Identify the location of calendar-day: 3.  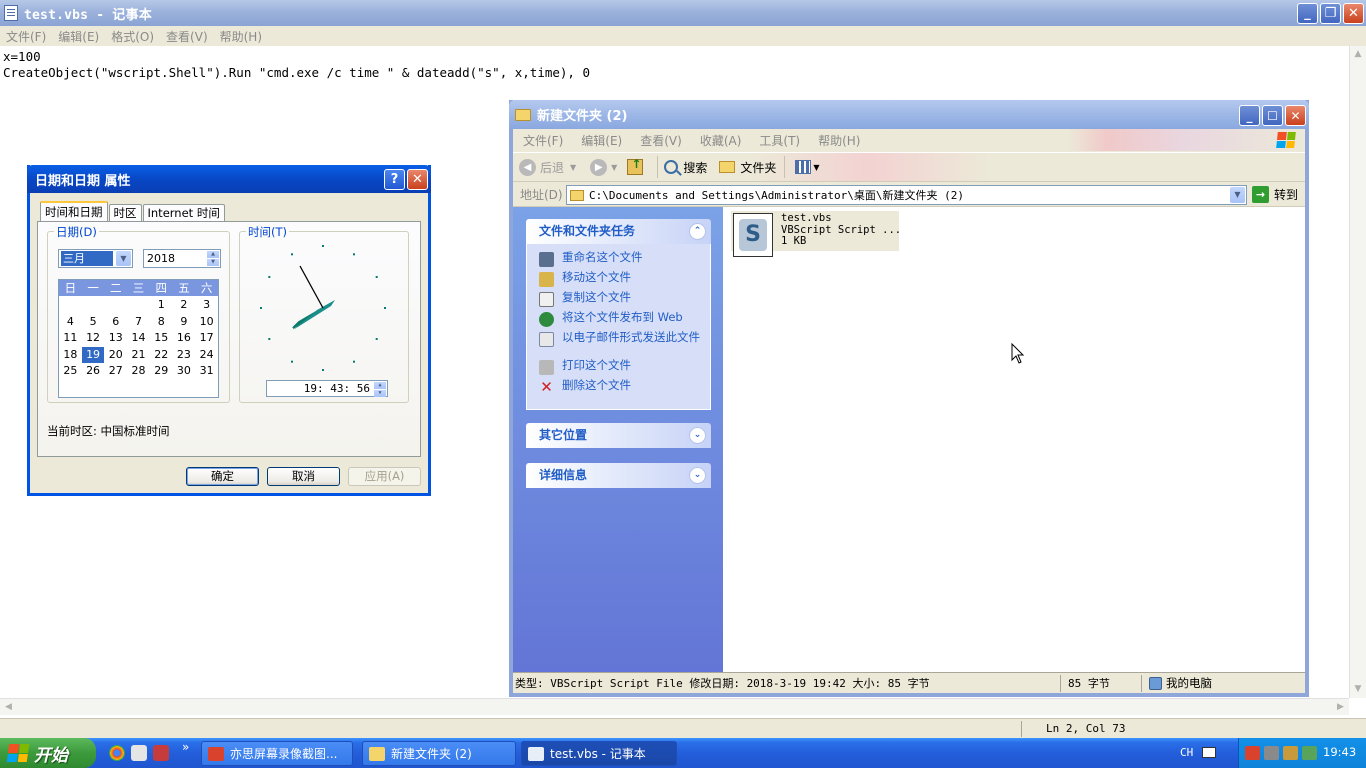
(206, 305).